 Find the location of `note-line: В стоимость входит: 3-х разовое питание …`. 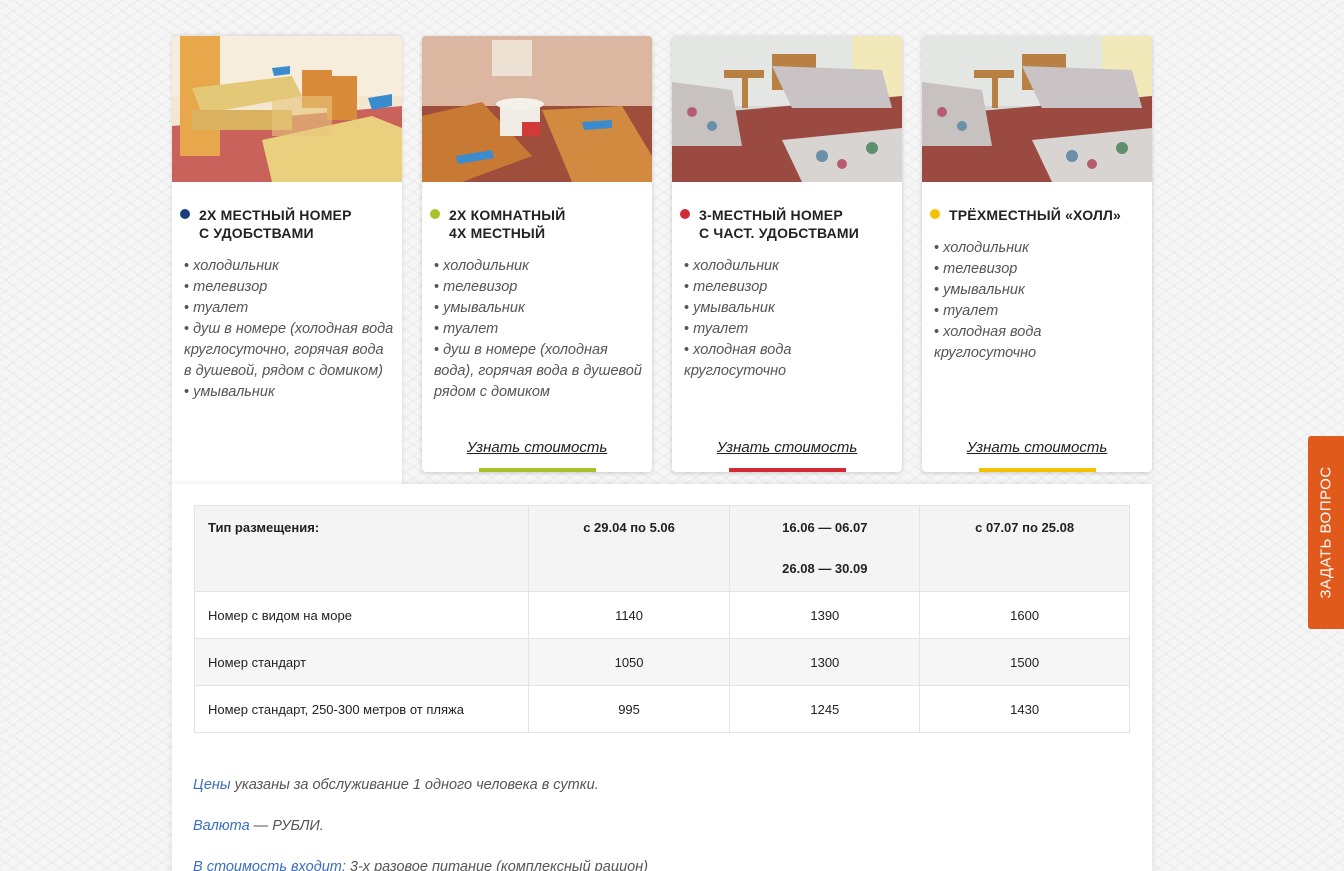

note-line: В стоимость входит: 3-х разовое питание … is located at coordinates (420, 864).